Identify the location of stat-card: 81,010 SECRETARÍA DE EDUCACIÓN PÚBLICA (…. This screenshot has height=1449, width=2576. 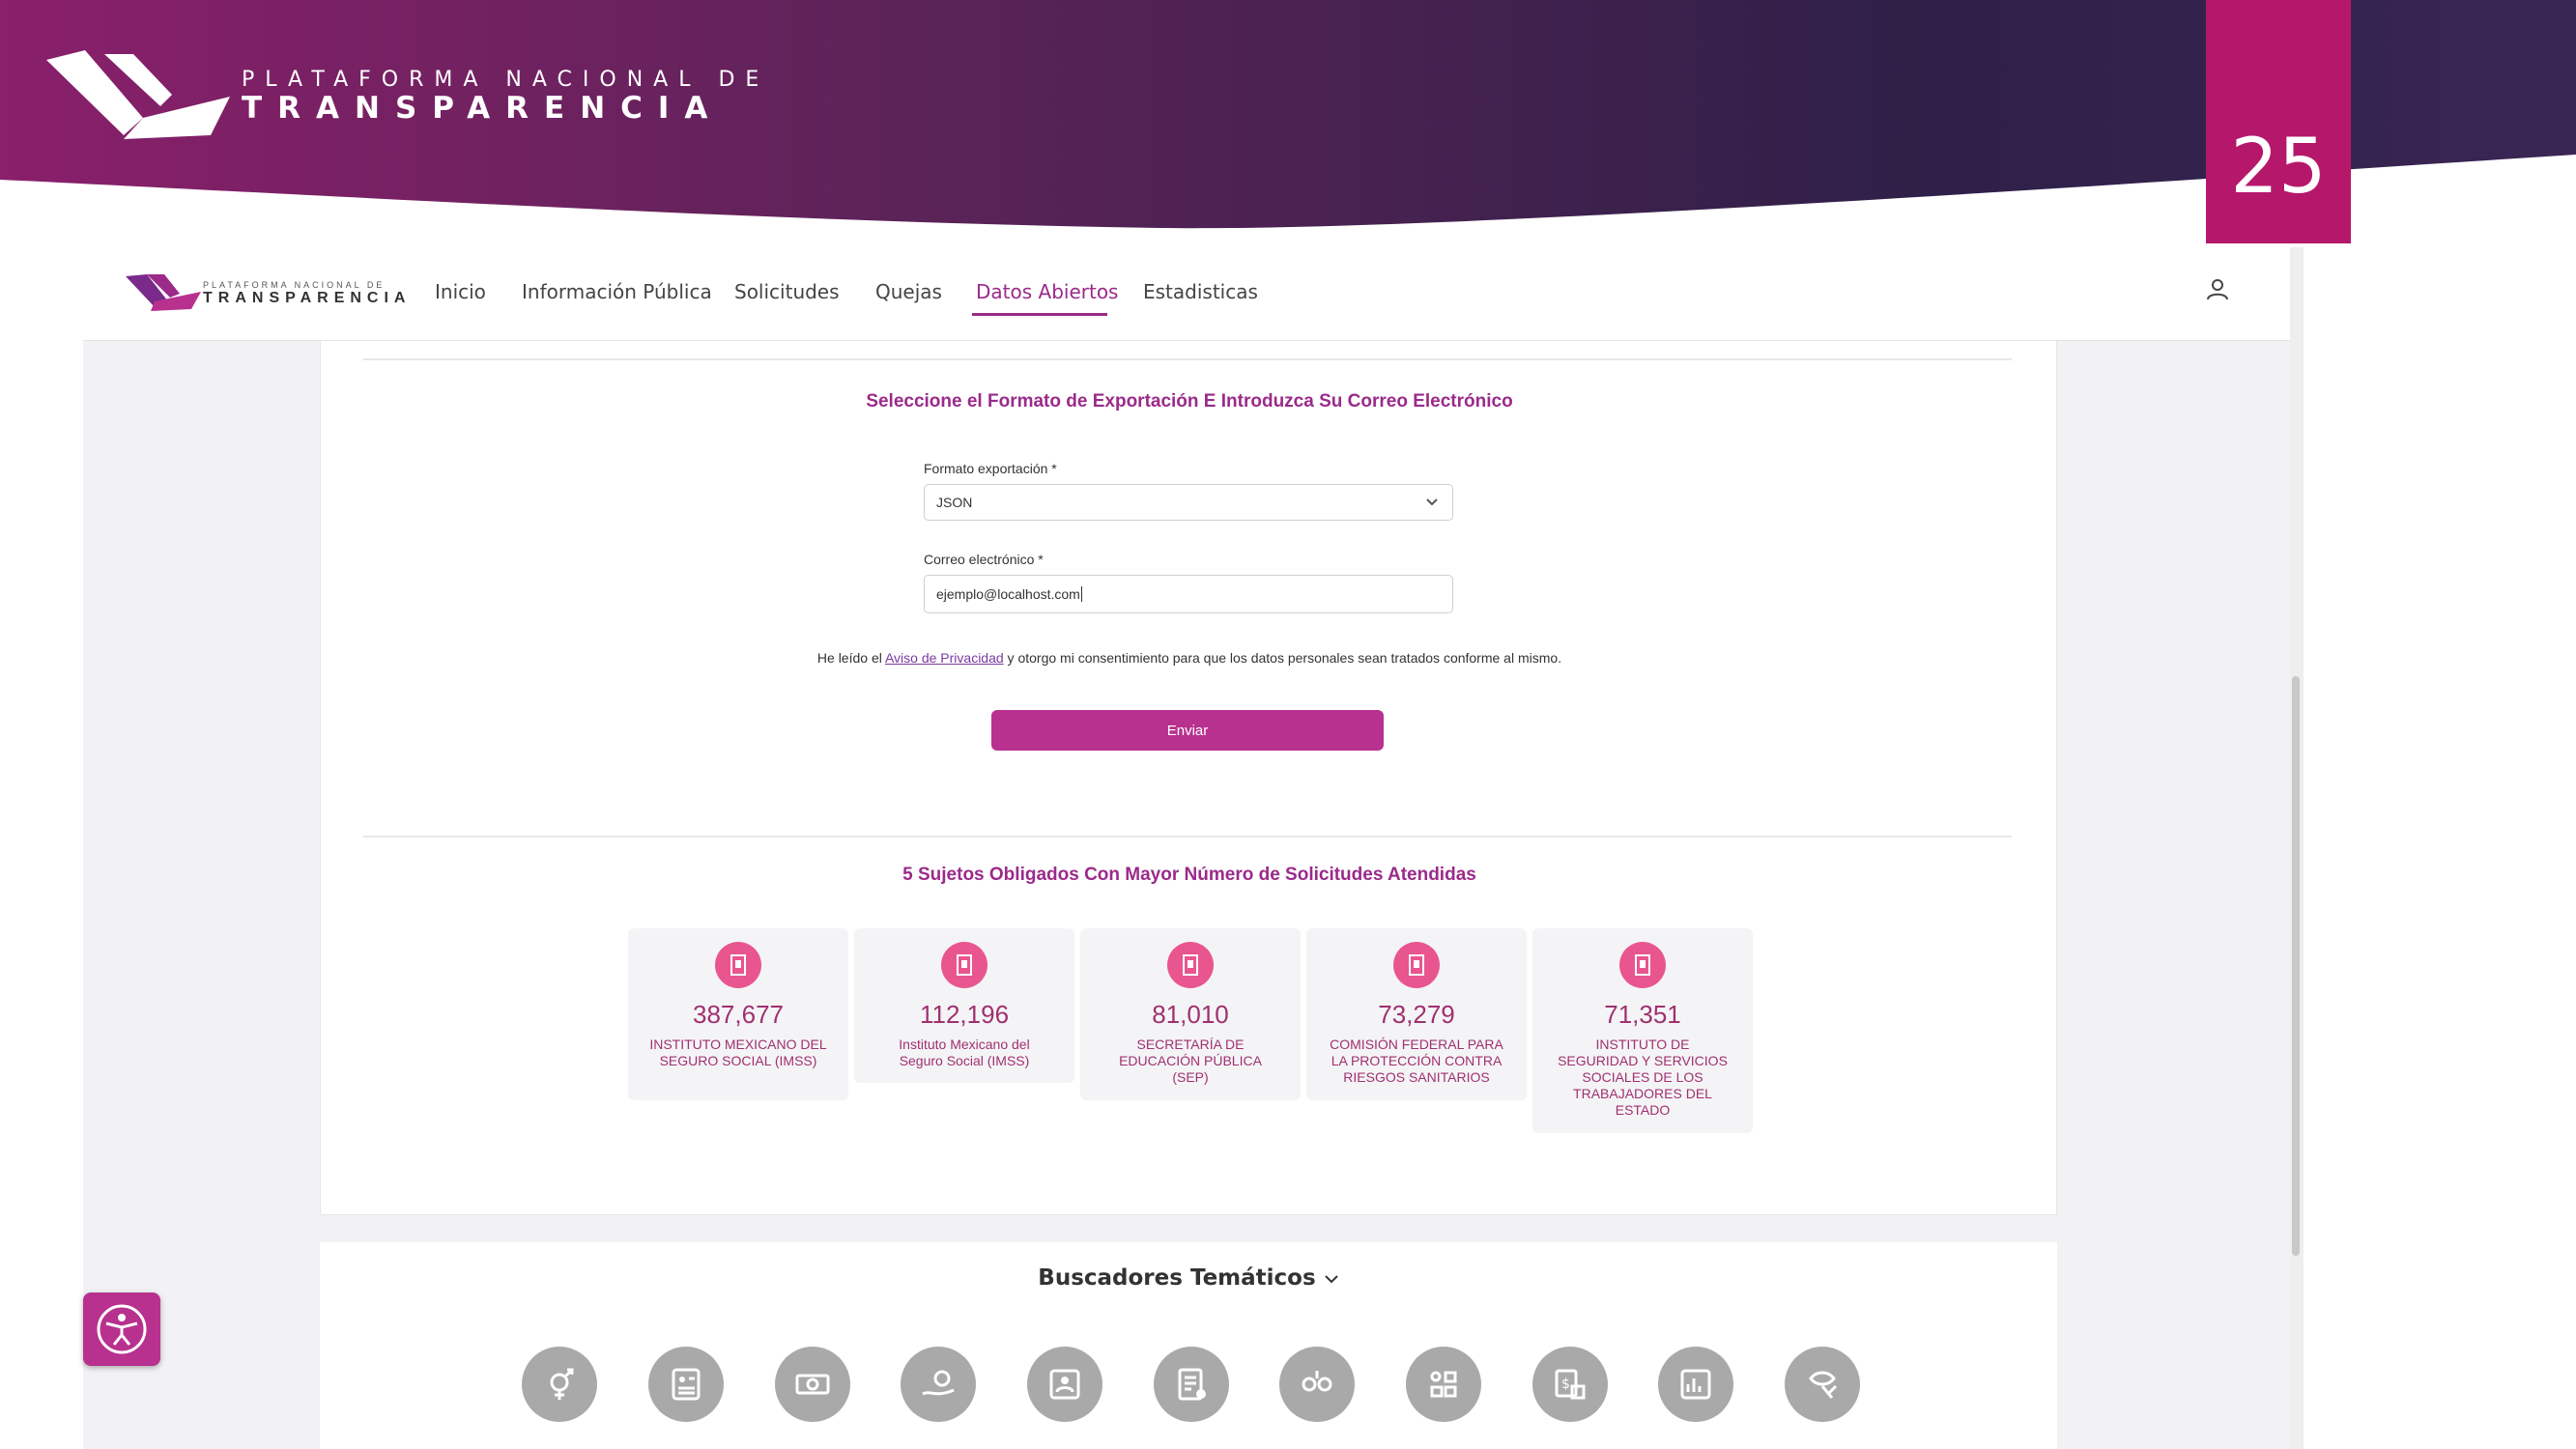
(1190, 1014).